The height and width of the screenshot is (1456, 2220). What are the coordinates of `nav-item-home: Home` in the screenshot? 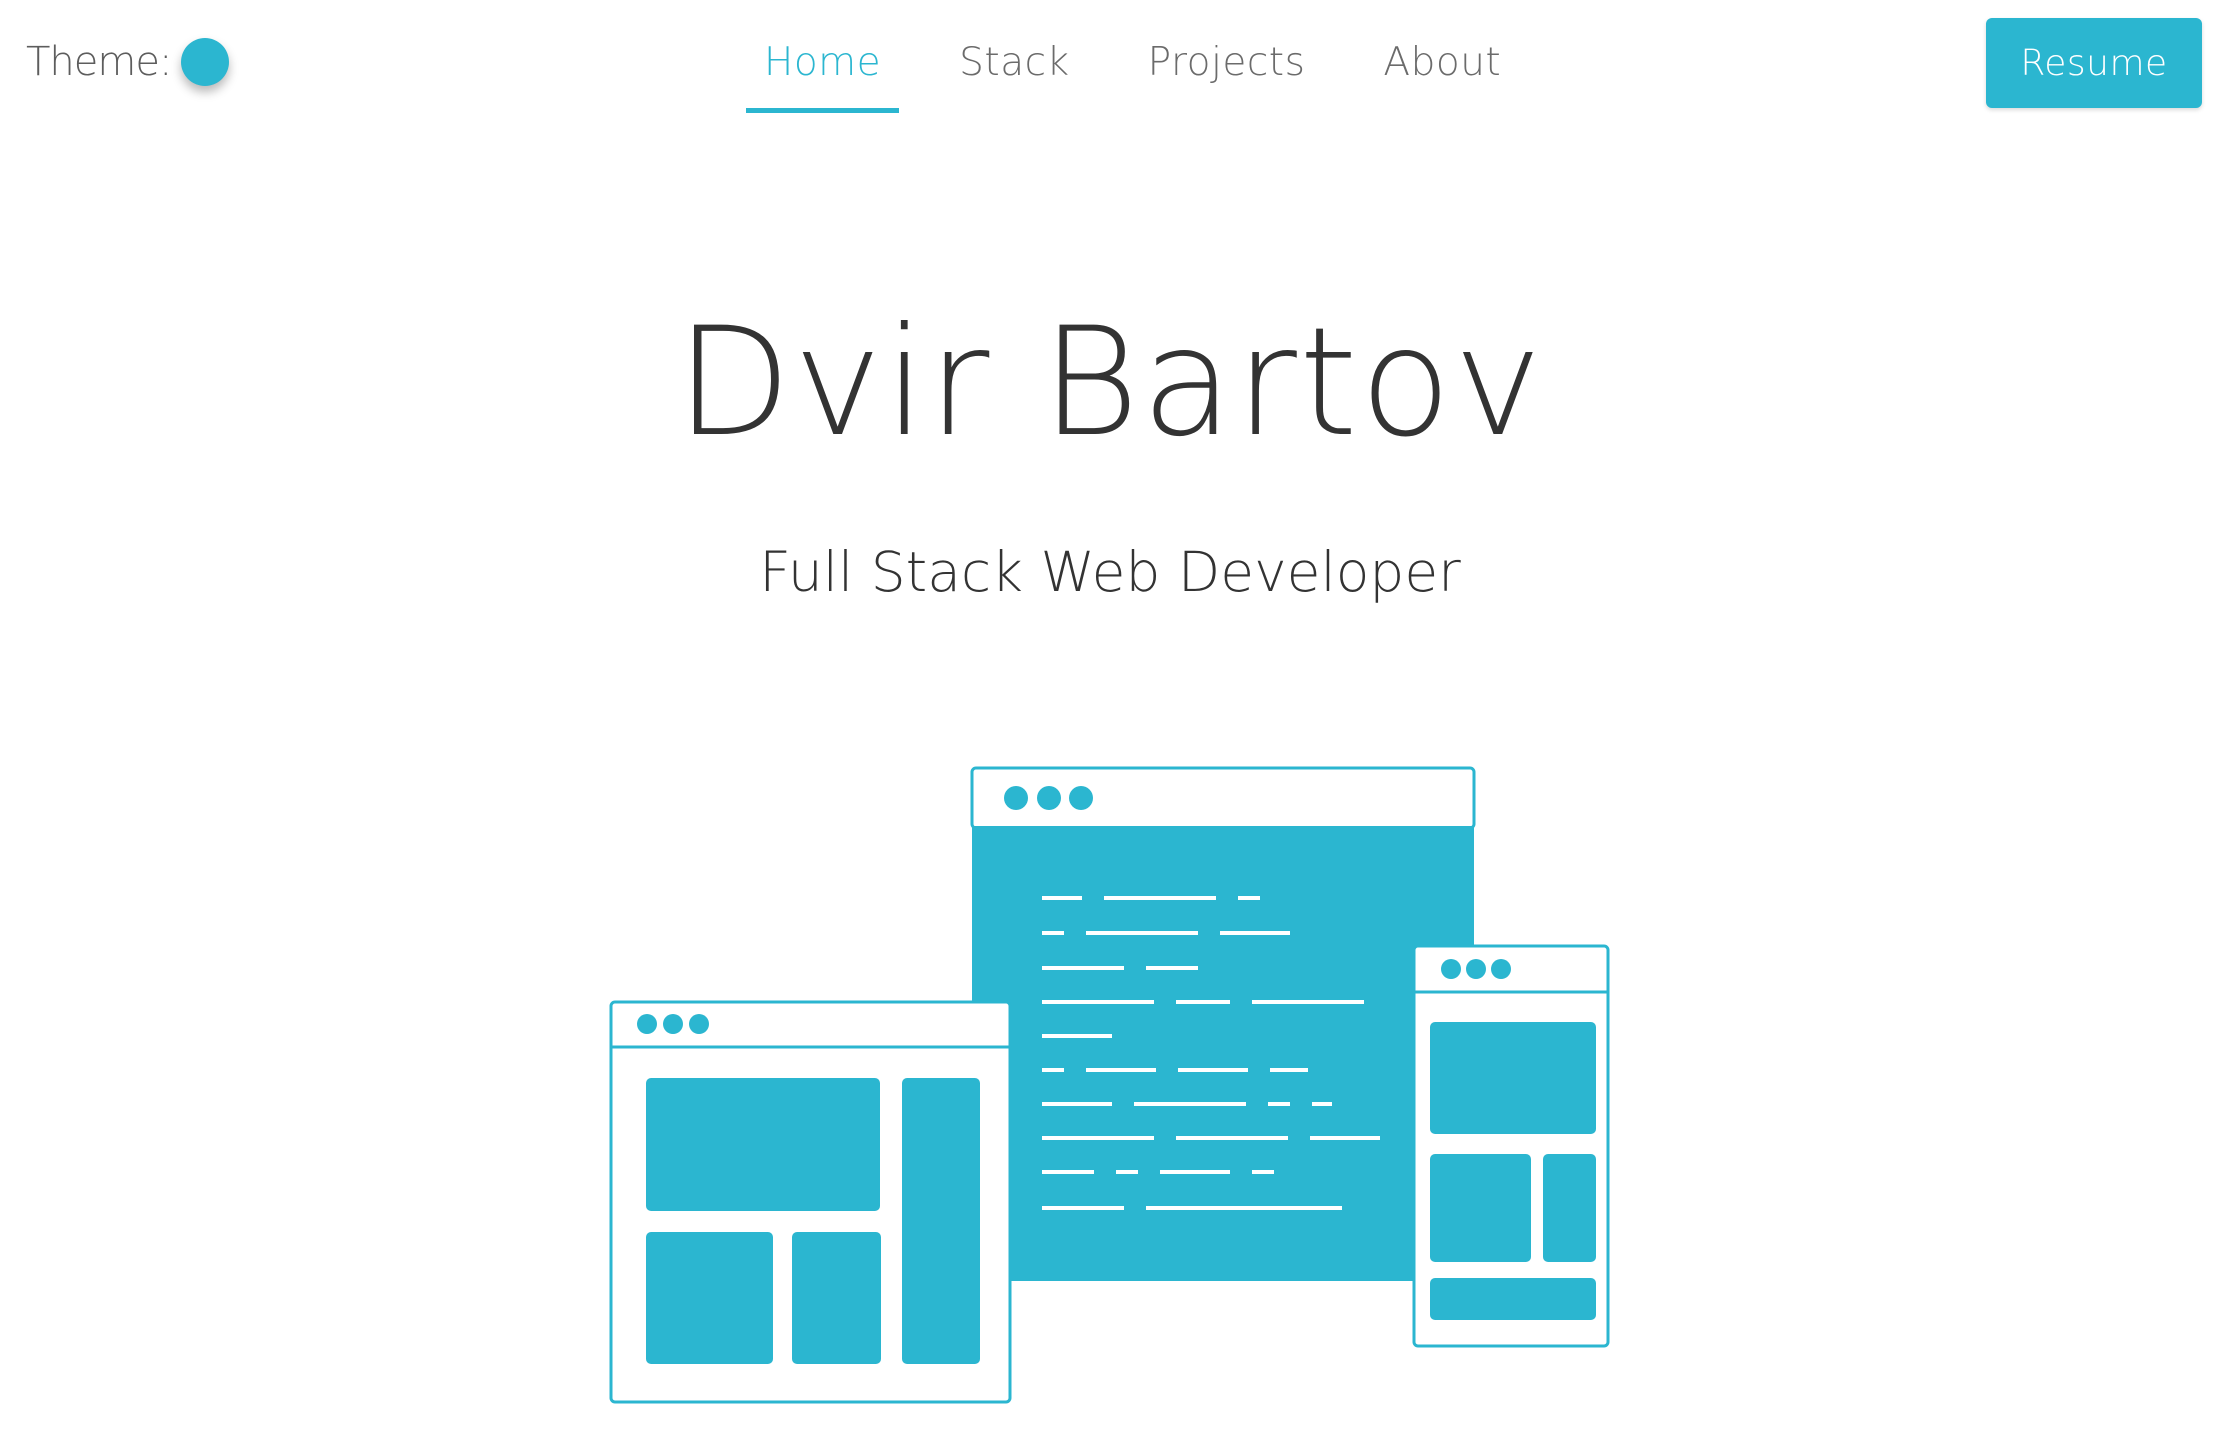 It's located at (823, 76).